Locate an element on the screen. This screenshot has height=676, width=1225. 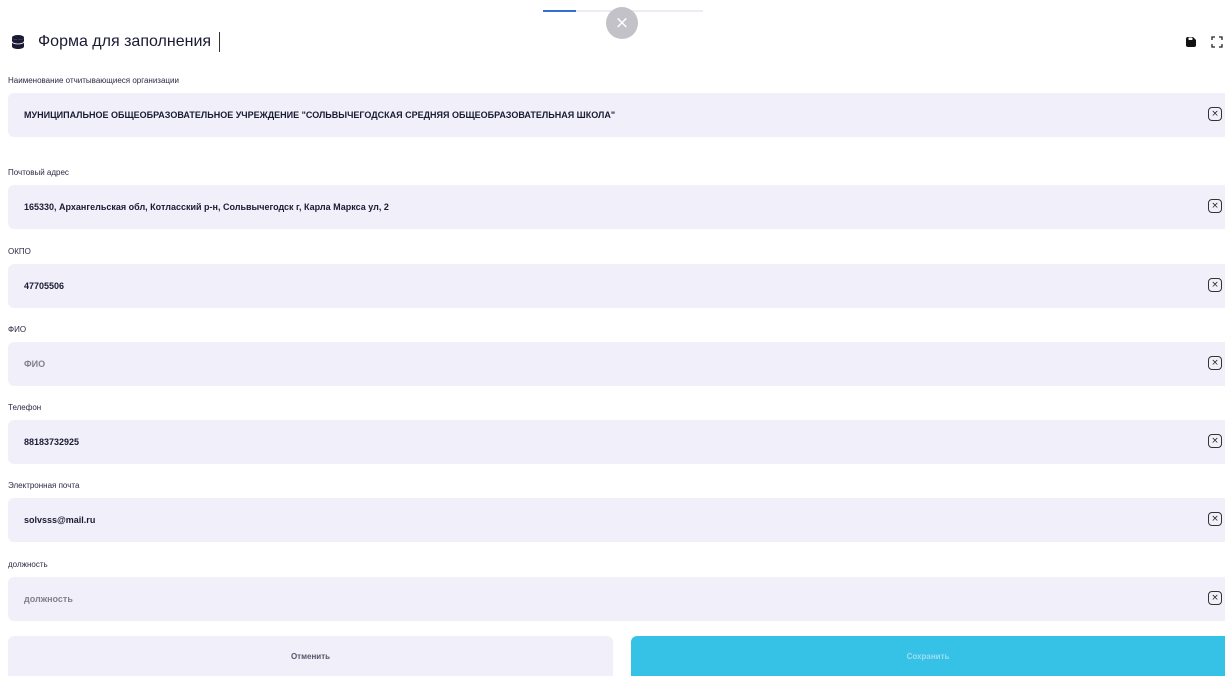
form-header: Форма для заполнения is located at coordinates (617, 42).